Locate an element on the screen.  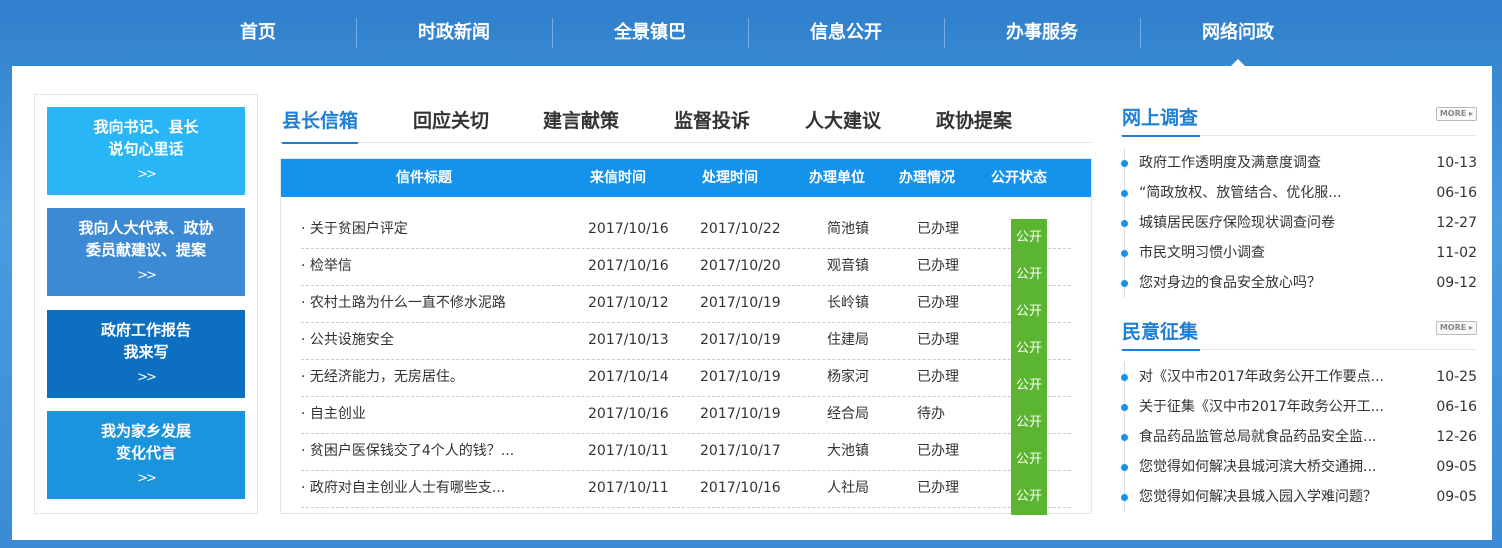
button-line2: 变化代言 is located at coordinates (145, 453).